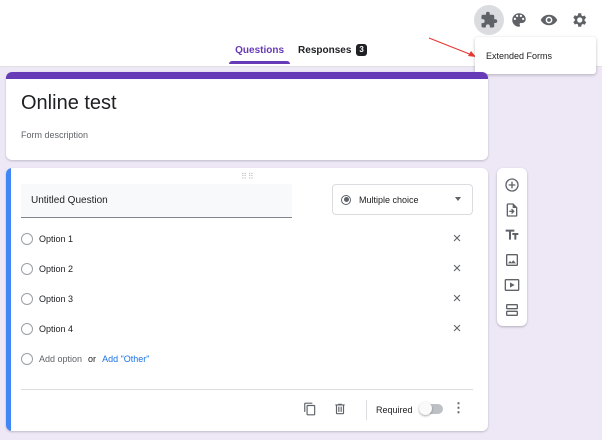 This screenshot has width=602, height=440. I want to click on add-question-icon, so click(512, 185).